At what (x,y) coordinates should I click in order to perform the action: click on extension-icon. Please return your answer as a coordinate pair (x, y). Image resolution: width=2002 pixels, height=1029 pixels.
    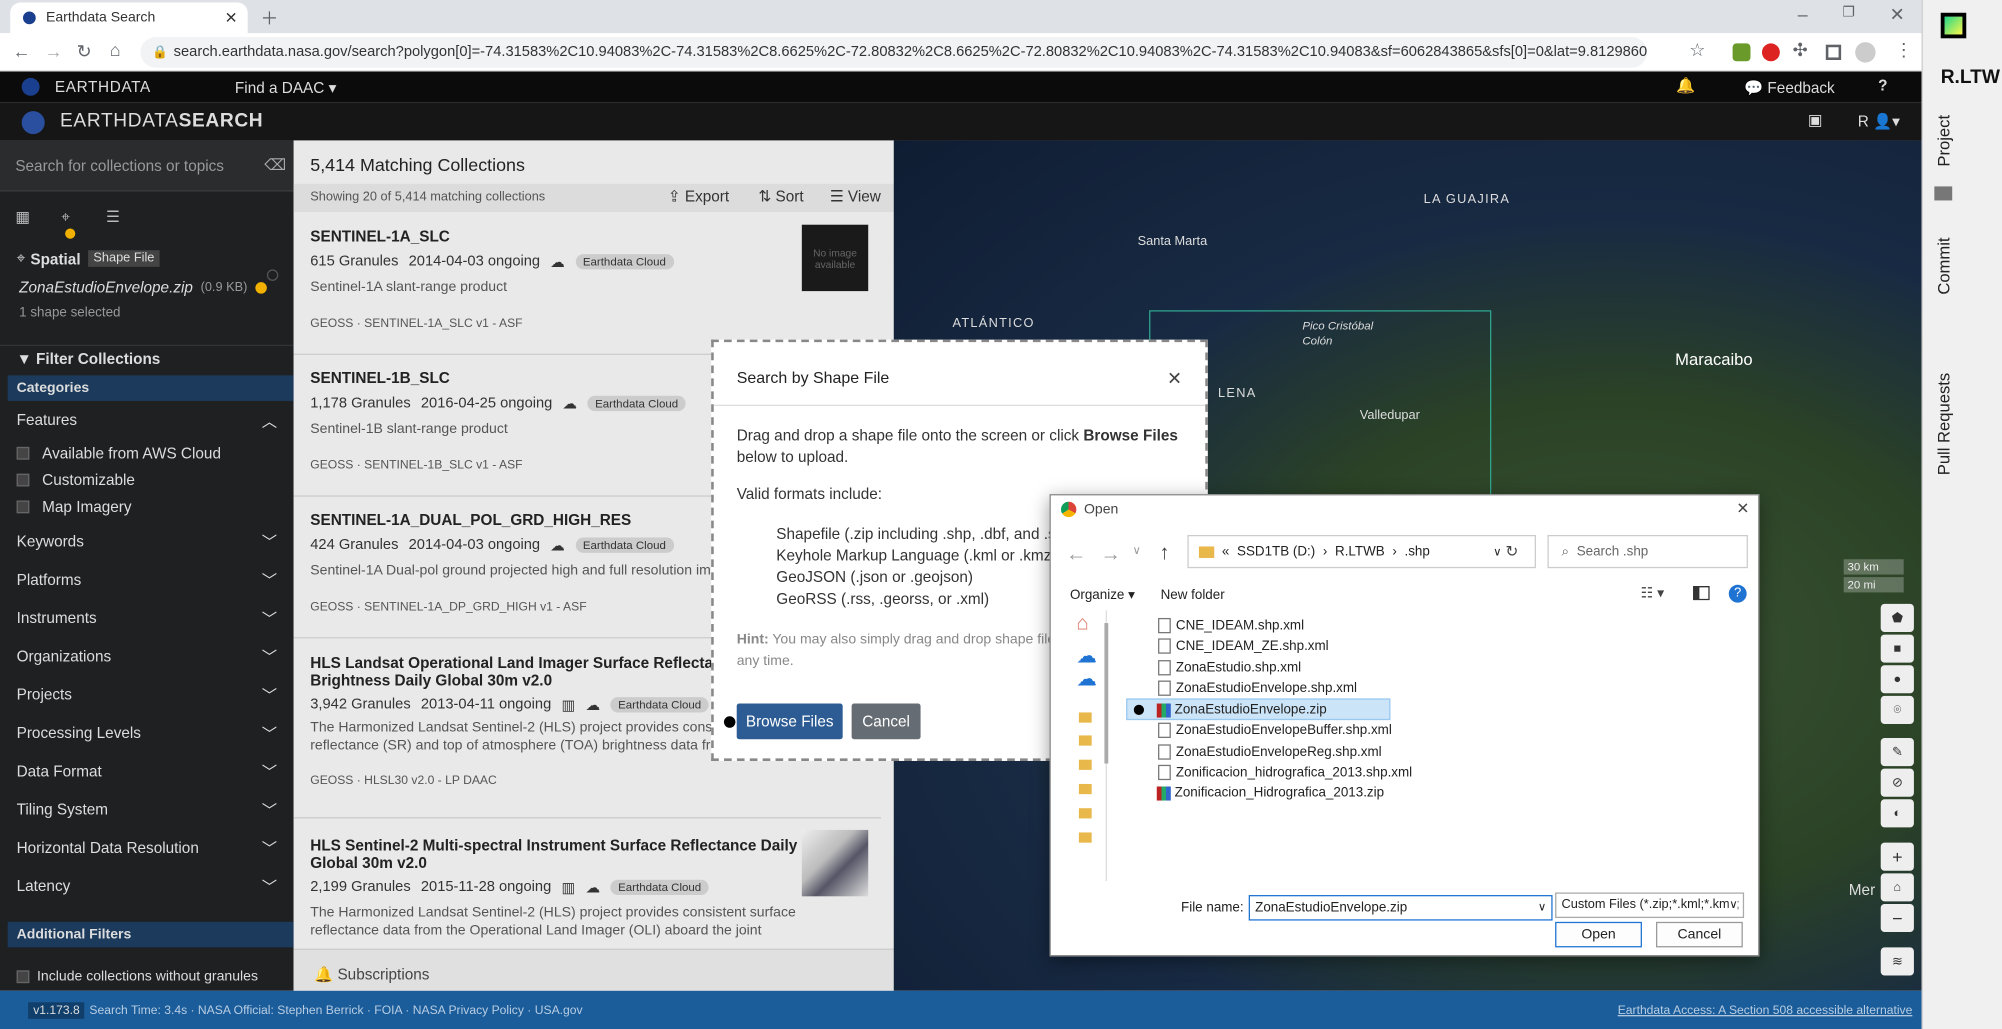
    Looking at the image, I should click on (1741, 52).